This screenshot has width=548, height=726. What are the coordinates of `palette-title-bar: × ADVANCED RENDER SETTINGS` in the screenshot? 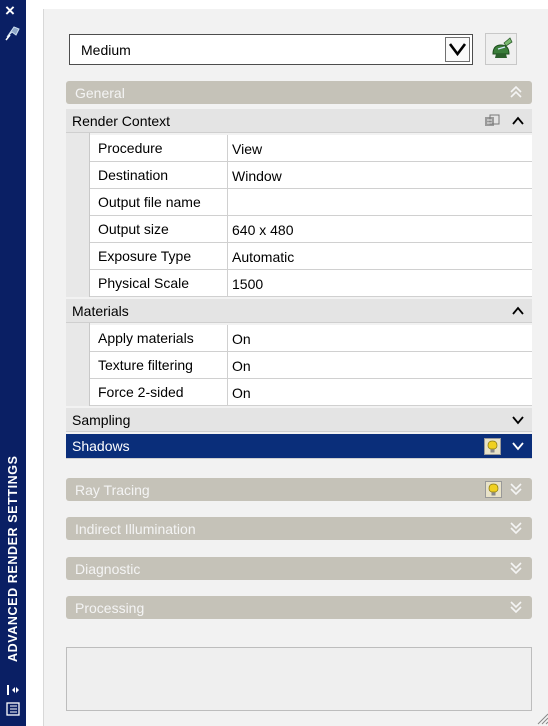 It's located at (13, 363).